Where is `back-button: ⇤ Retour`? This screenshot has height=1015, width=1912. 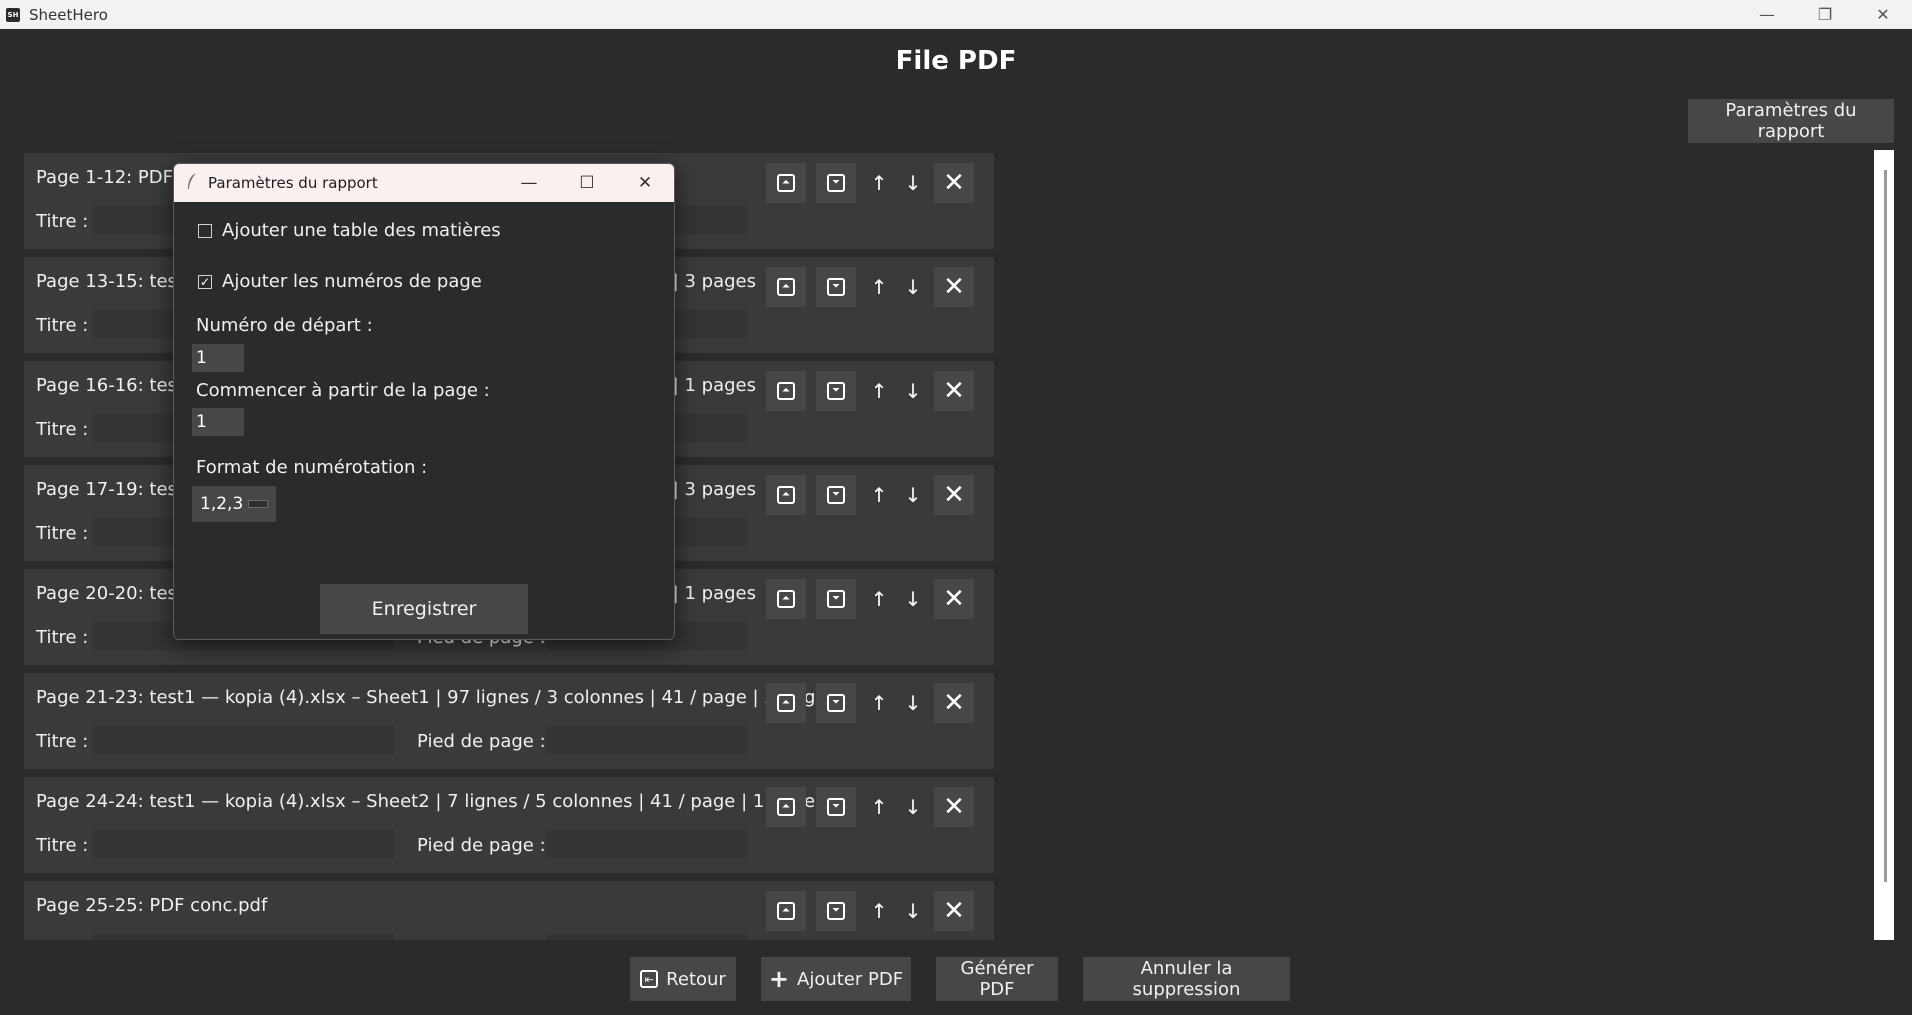
back-button: ⇤ Retour is located at coordinates (683, 979).